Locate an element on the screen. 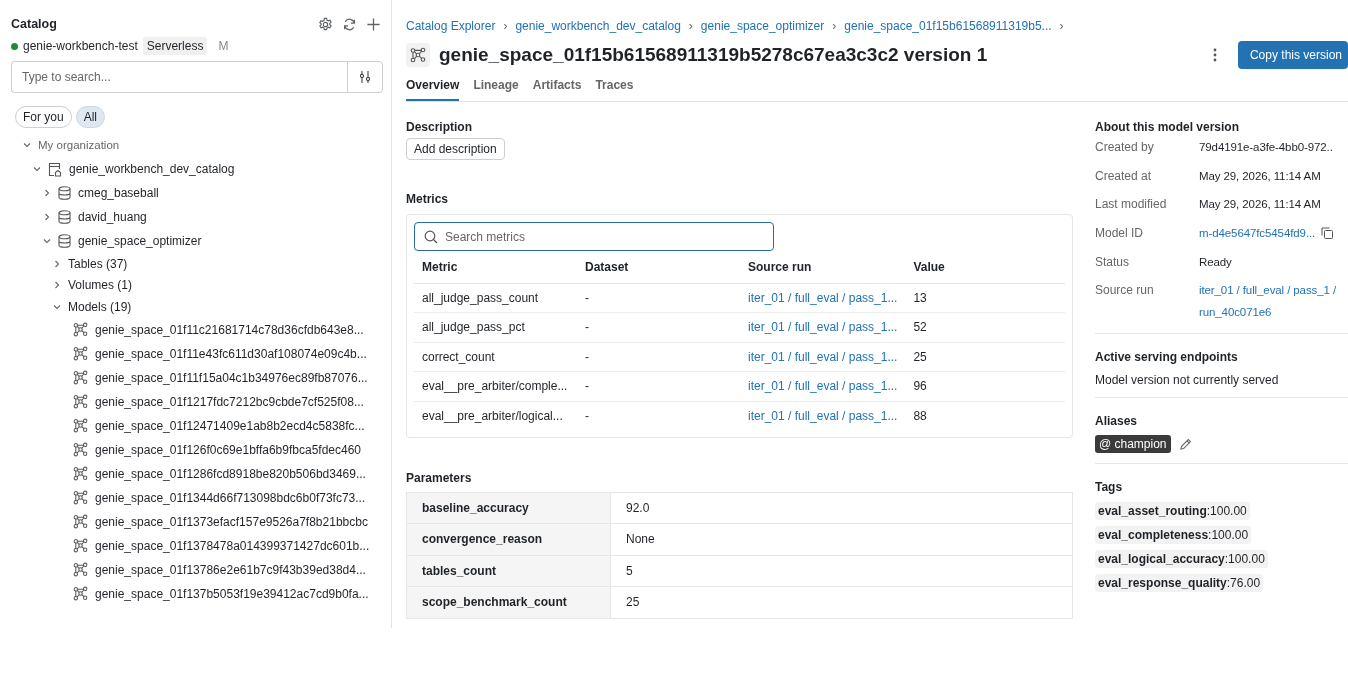 The height and width of the screenshot is (682, 1348). filter-button is located at coordinates (365, 77).